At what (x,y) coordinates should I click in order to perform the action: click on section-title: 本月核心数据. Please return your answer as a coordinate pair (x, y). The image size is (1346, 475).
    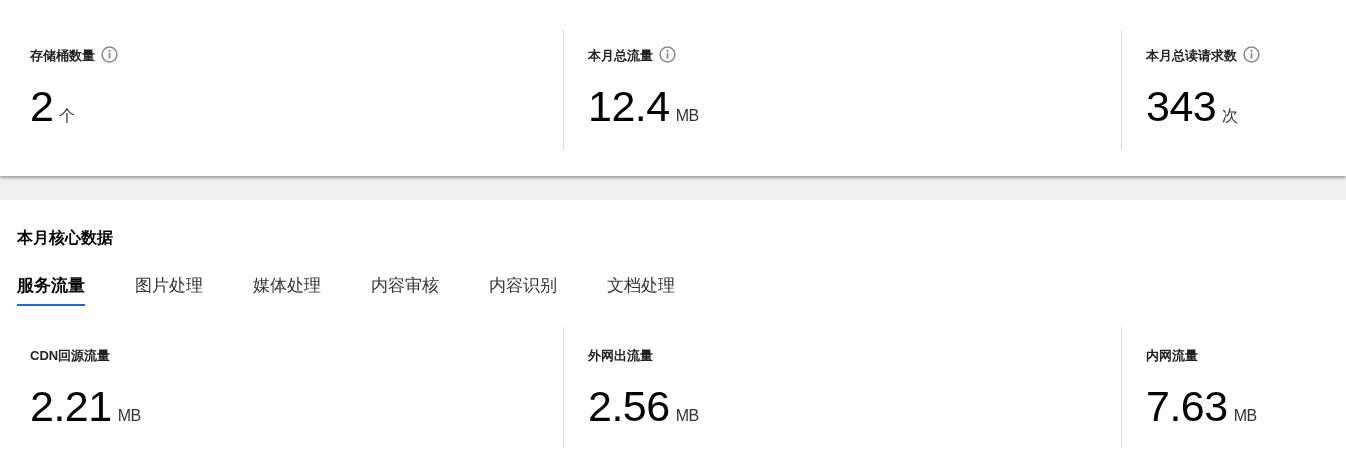
    Looking at the image, I should click on (65, 238).